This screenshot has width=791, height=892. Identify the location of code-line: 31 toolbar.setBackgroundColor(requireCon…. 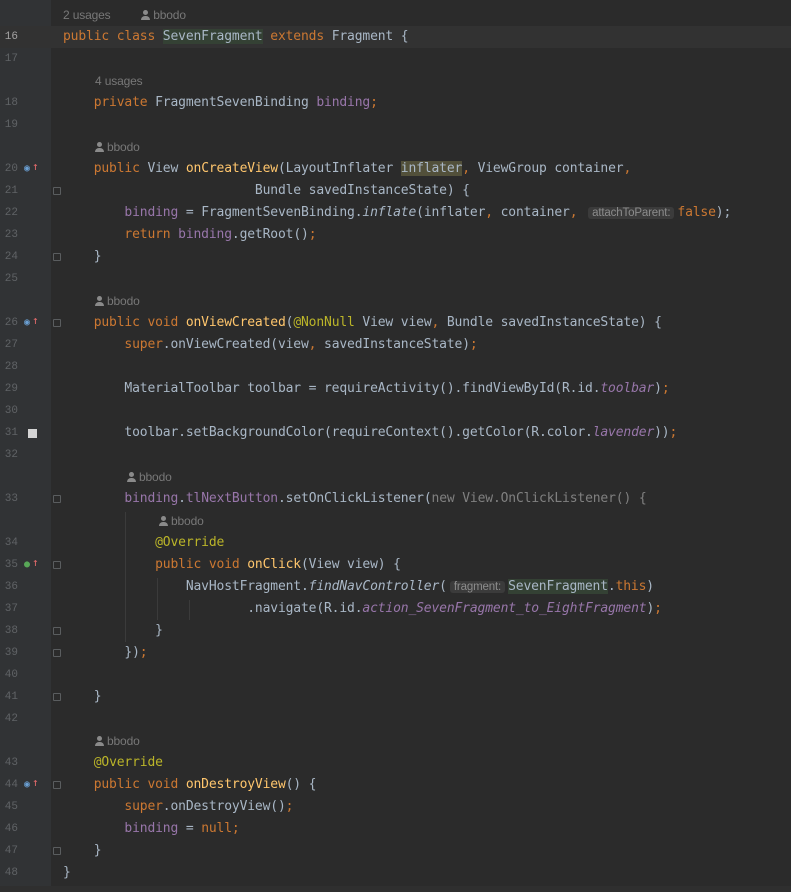
(395, 433).